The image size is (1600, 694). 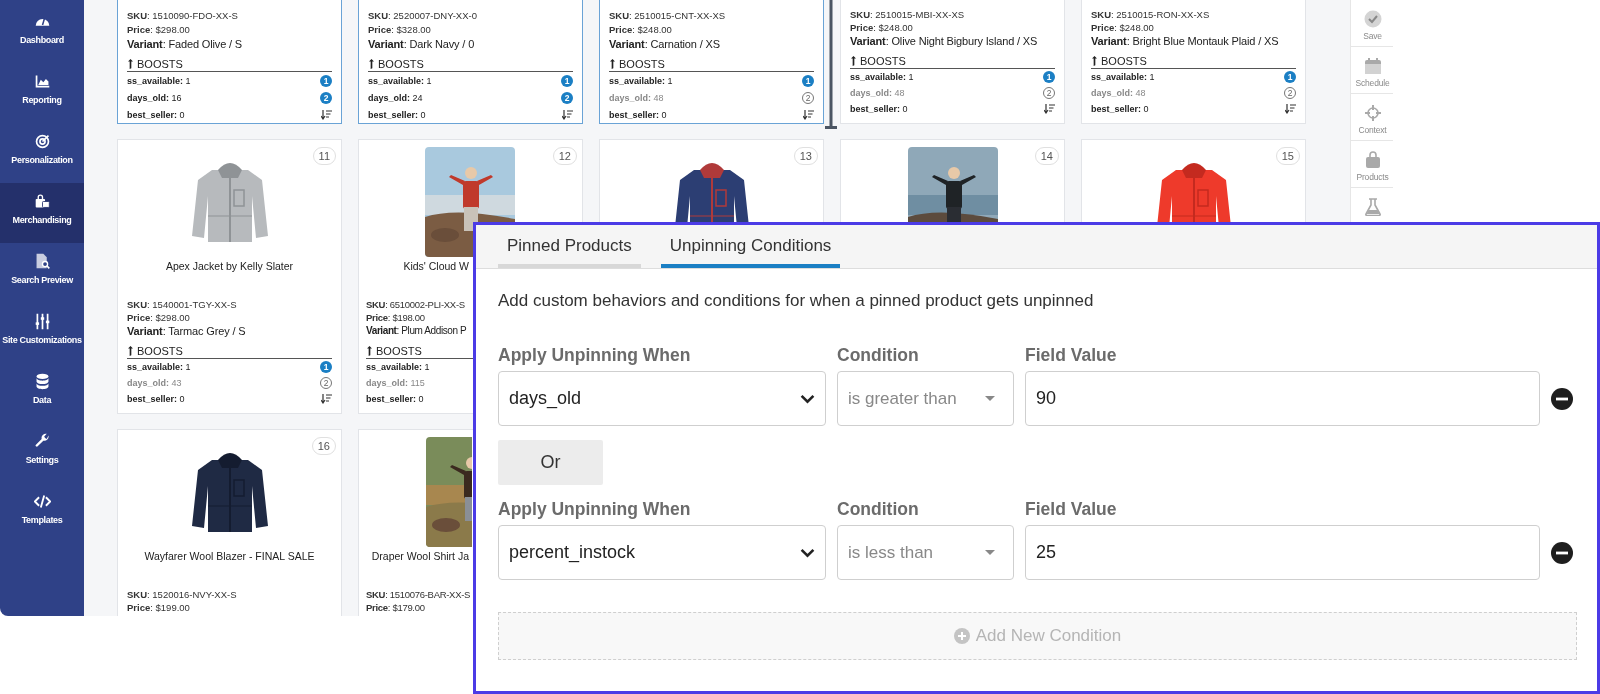 I want to click on price-text: Price: $198.00, so click(x=395, y=317).